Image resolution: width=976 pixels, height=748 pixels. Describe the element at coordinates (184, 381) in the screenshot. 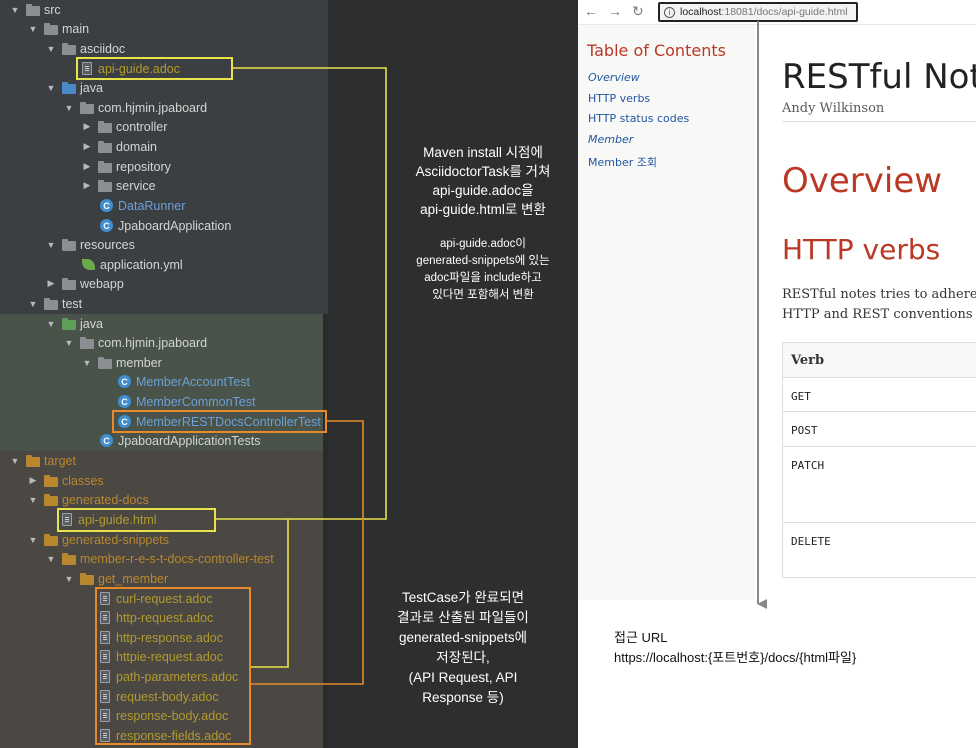

I see `tree-node-member-account-test: C MemberAccountTest` at that location.